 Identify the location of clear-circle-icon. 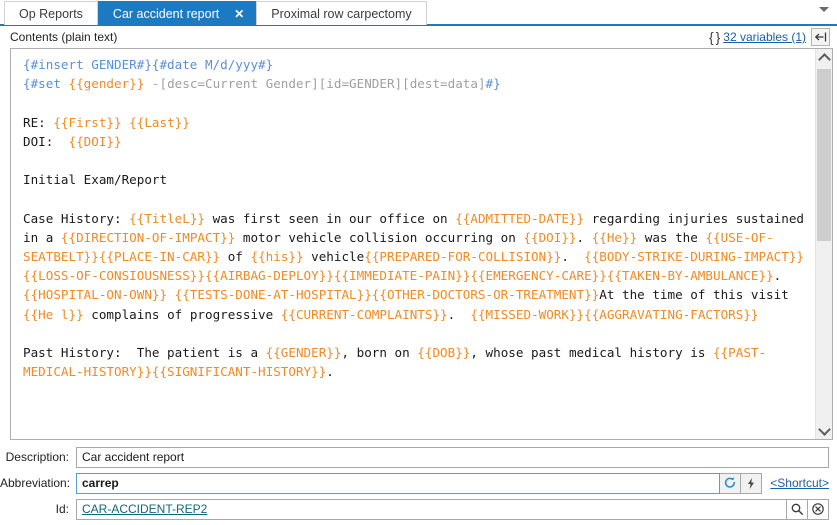
(818, 509).